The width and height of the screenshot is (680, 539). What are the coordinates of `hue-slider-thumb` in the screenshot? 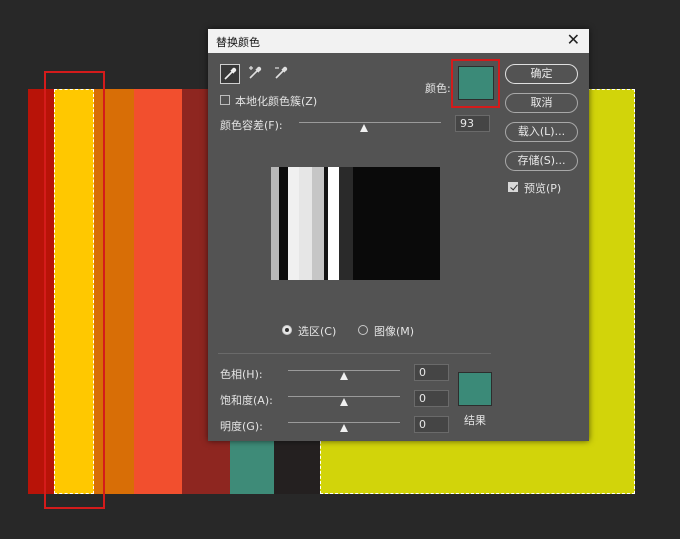 It's located at (344, 376).